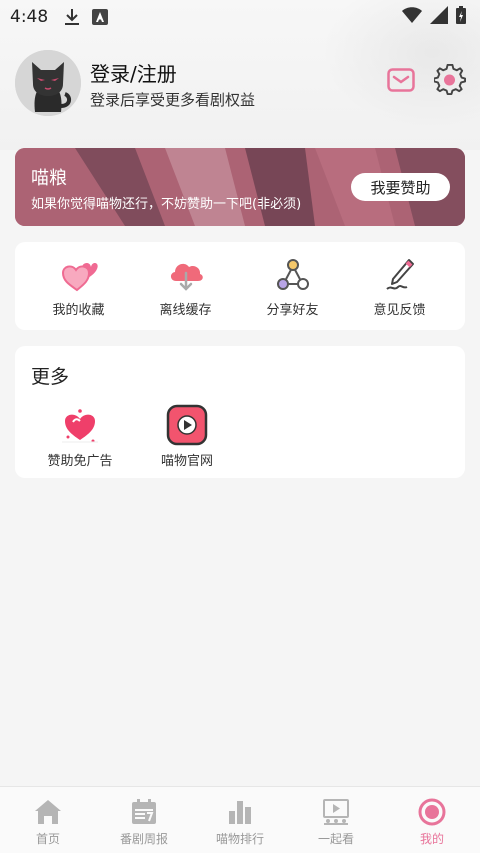 This screenshot has height=853, width=480. I want to click on status-bar: 4:48, so click(240, 17).